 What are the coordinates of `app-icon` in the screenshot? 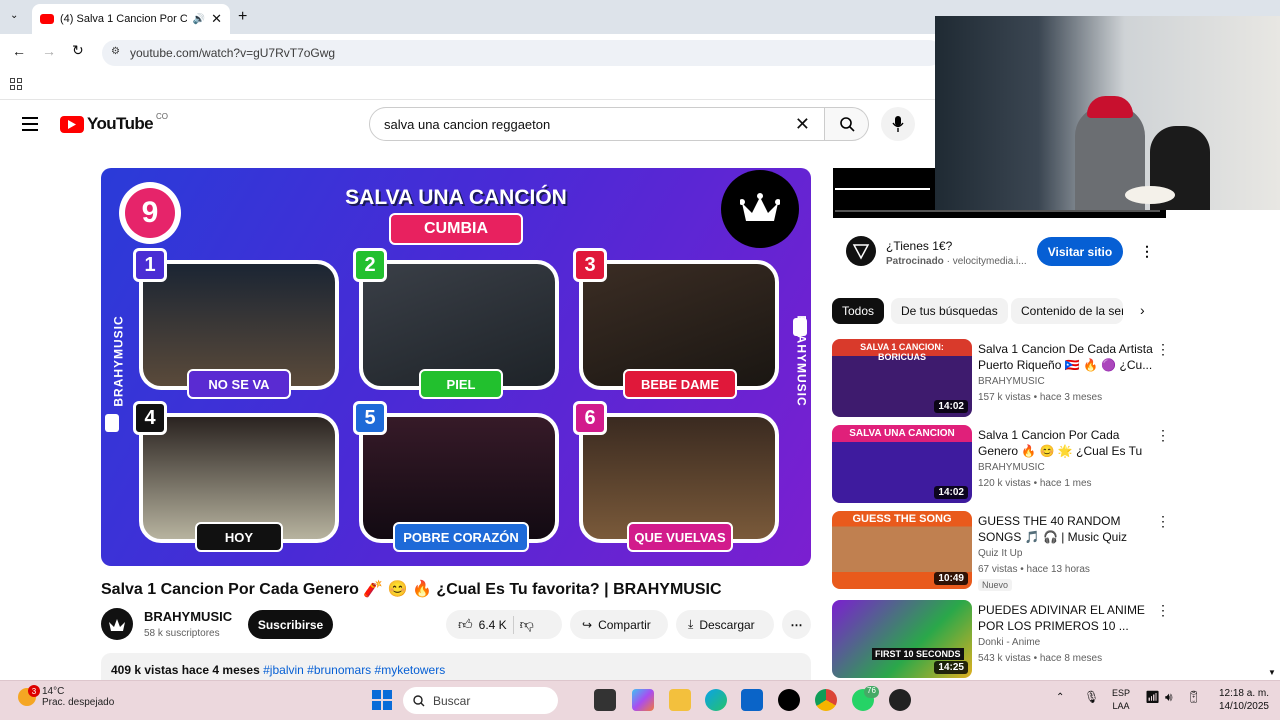 It's located at (900, 700).